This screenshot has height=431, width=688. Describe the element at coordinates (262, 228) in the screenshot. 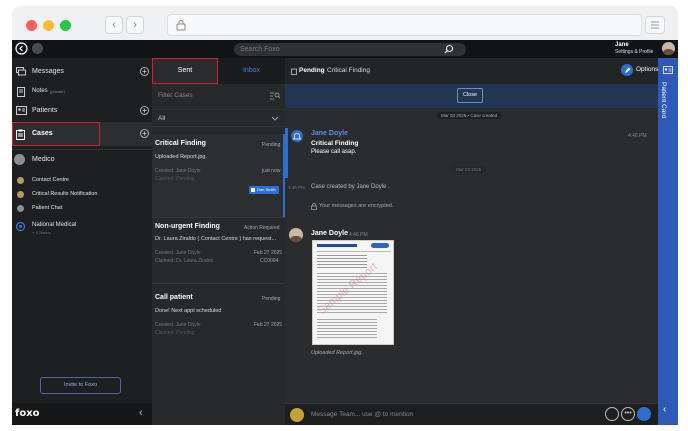

I see `case-status: Action Required` at that location.